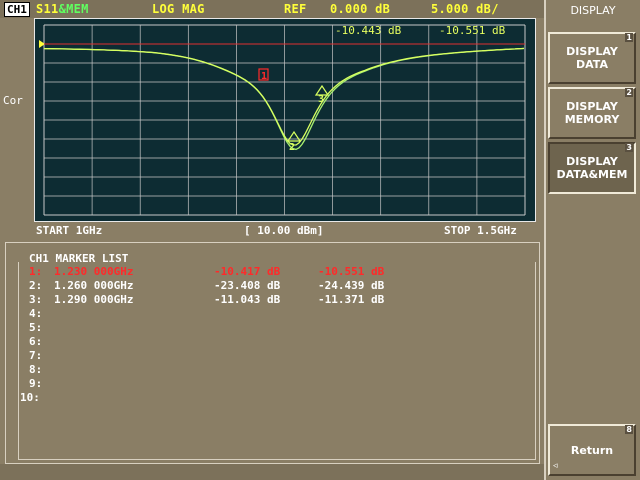 The height and width of the screenshot is (480, 640). I want to click on marker-row-data: -23.408 dB, so click(247, 285).